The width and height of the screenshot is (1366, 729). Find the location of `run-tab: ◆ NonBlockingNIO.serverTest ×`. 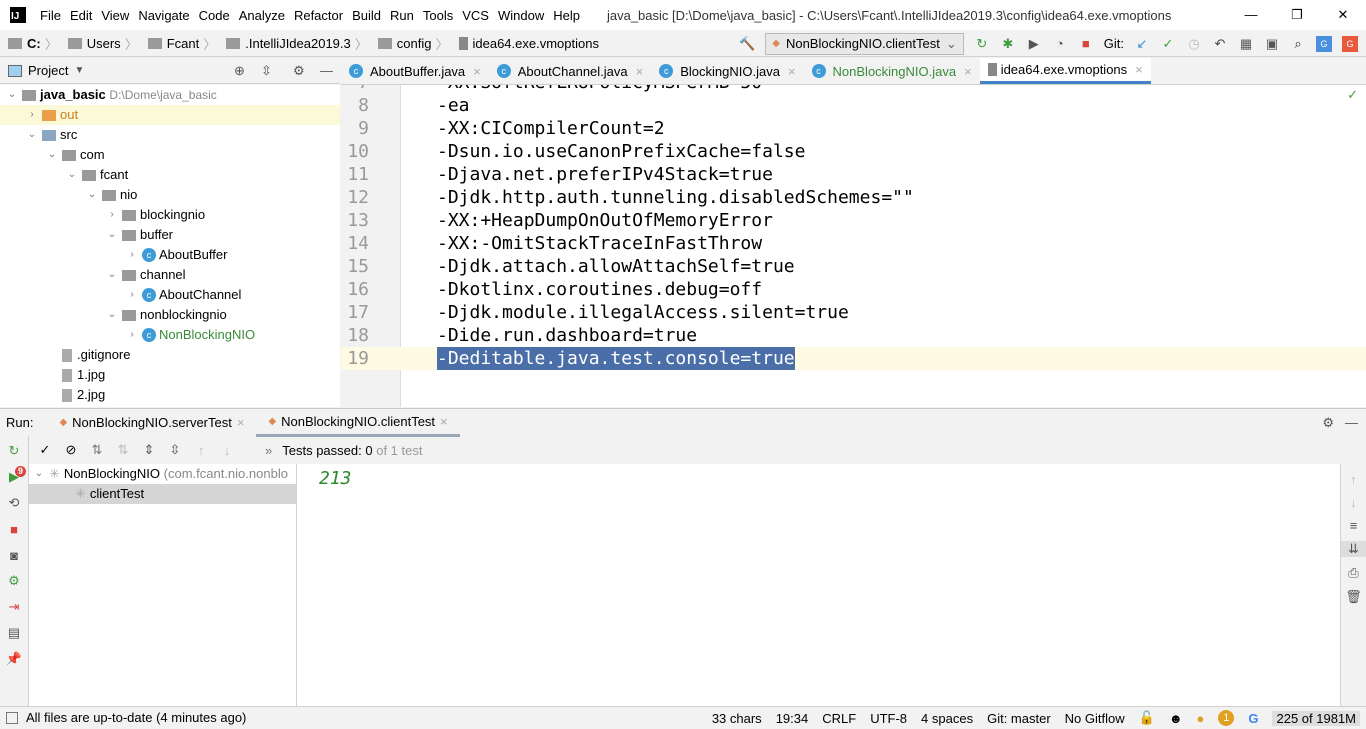

run-tab: ◆ NonBlockingNIO.serverTest × is located at coordinates (151, 423).